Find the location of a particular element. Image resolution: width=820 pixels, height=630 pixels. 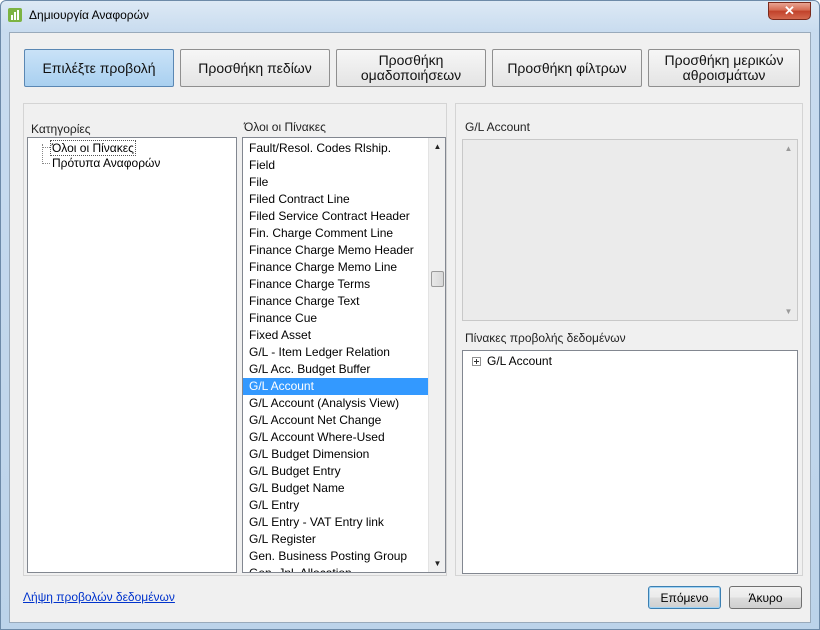

table-list-item: Fixed Asset is located at coordinates (336, 335).